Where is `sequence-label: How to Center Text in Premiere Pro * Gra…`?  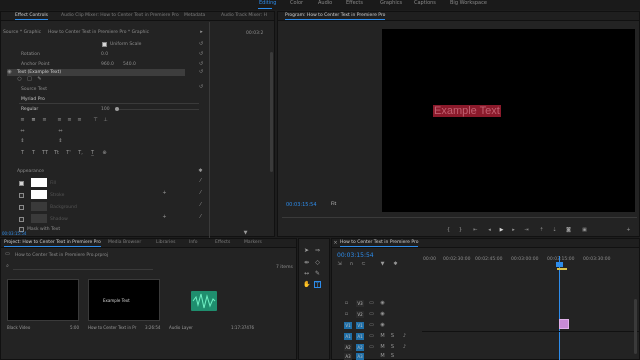 sequence-label: How to Center Text in Premiere Pro * Gra… is located at coordinates (98, 32).